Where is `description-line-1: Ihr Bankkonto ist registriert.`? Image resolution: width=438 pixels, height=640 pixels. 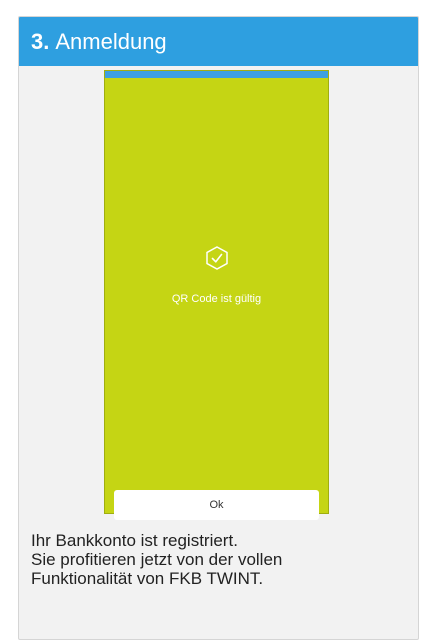
description-line-1: Ihr Bankkonto ist registriert. is located at coordinates (134, 540).